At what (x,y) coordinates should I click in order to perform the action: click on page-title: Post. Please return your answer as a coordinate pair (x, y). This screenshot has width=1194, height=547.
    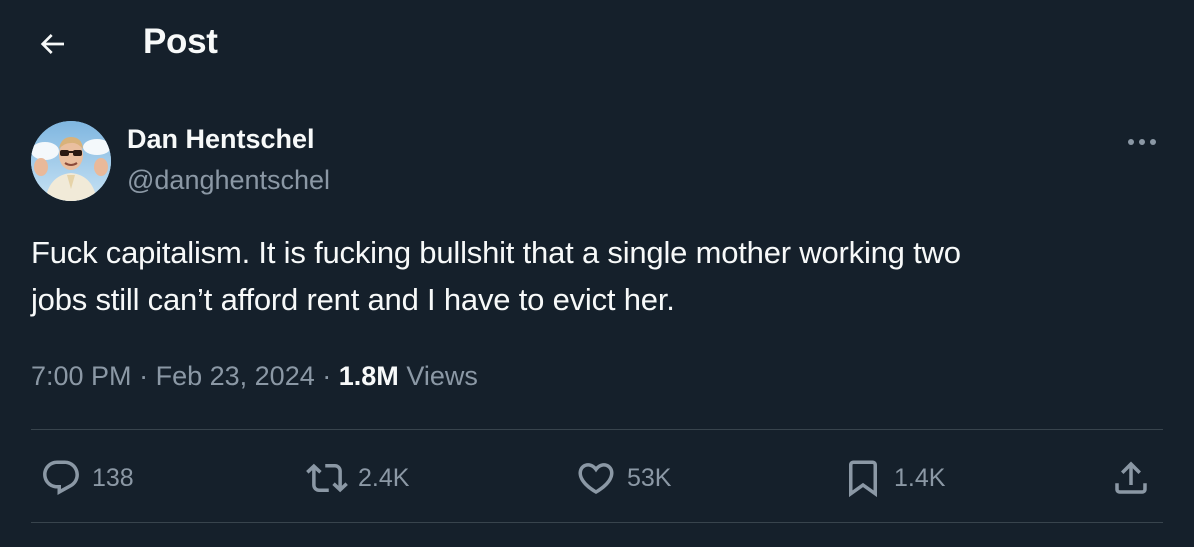
    Looking at the image, I should click on (180, 41).